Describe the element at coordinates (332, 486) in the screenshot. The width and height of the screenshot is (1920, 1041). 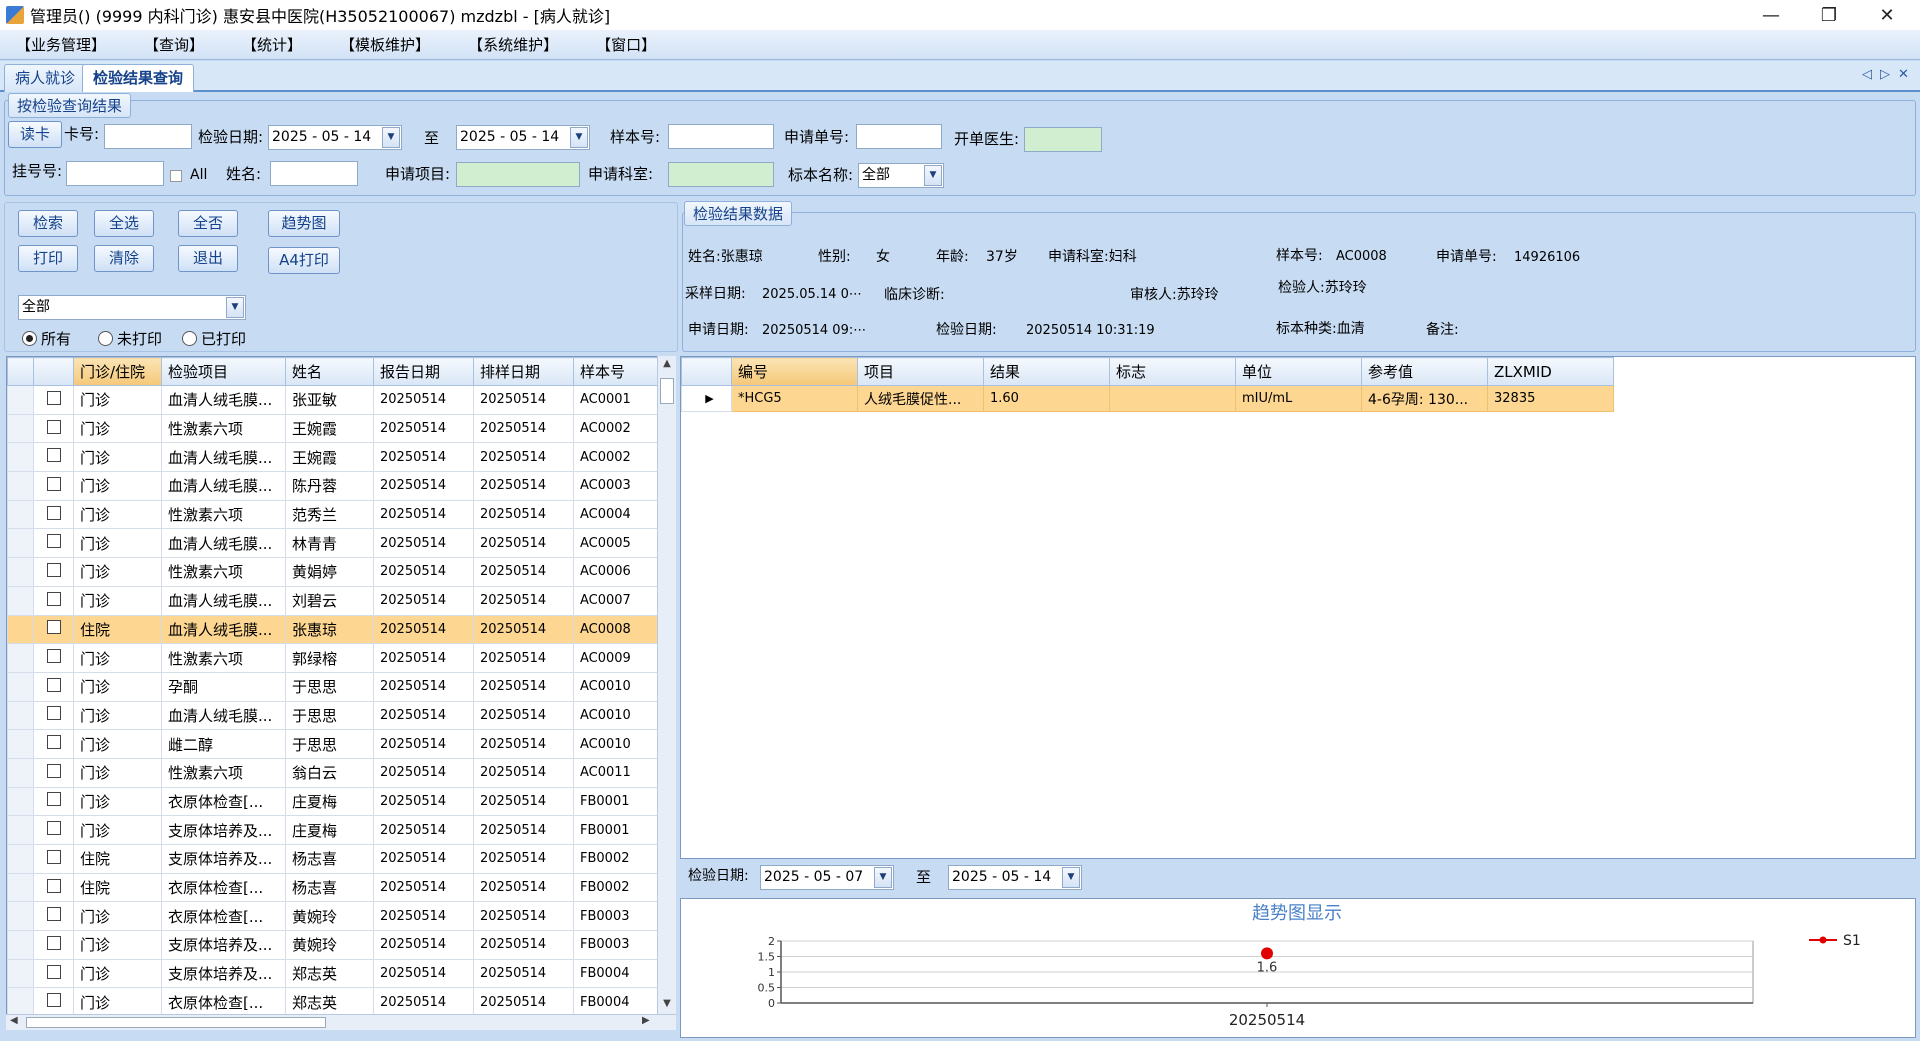
I see `table-row: 门诊 血清人绒毛膜... 陈丹蓉 20250514 20250514 AC0003` at that location.